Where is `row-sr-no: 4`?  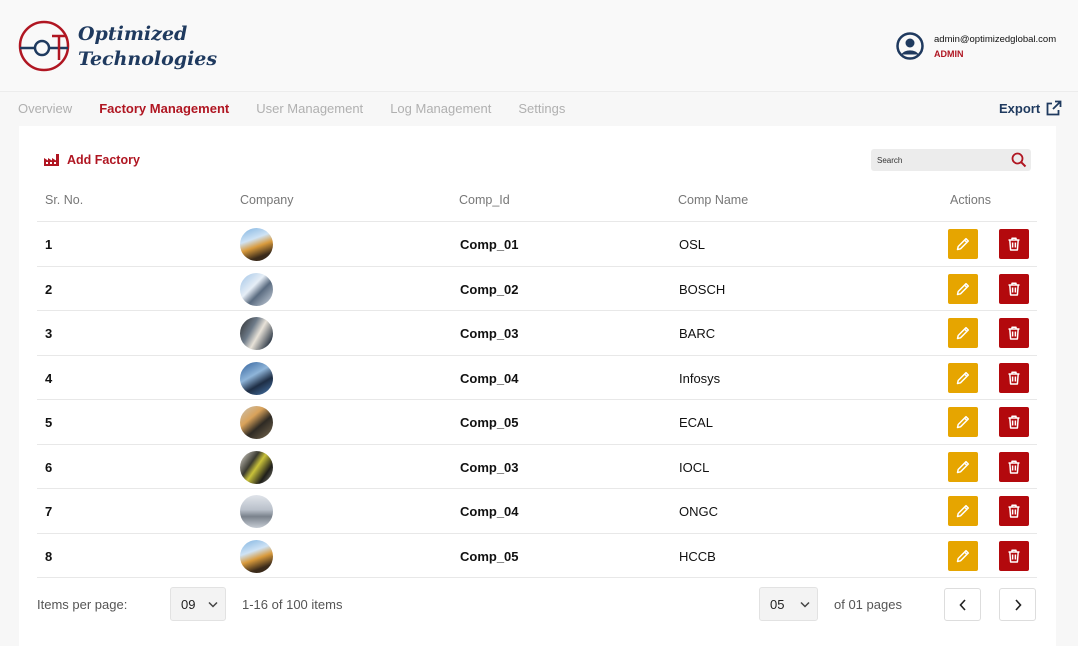
row-sr-no: 4 is located at coordinates (49, 378).